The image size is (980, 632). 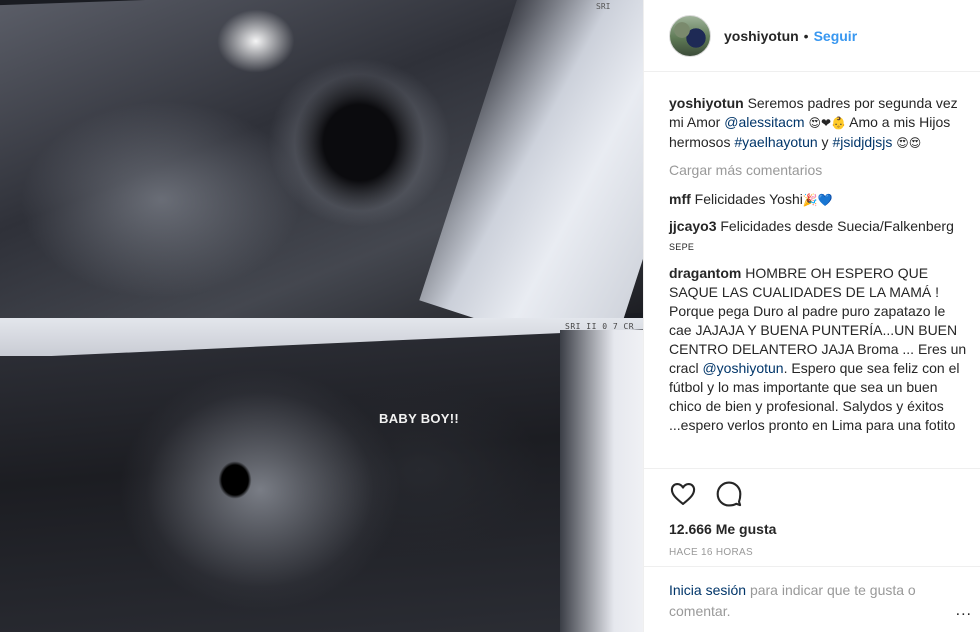 What do you see at coordinates (764, 122) in the screenshot?
I see `caption-mention: @alessitacm` at bounding box center [764, 122].